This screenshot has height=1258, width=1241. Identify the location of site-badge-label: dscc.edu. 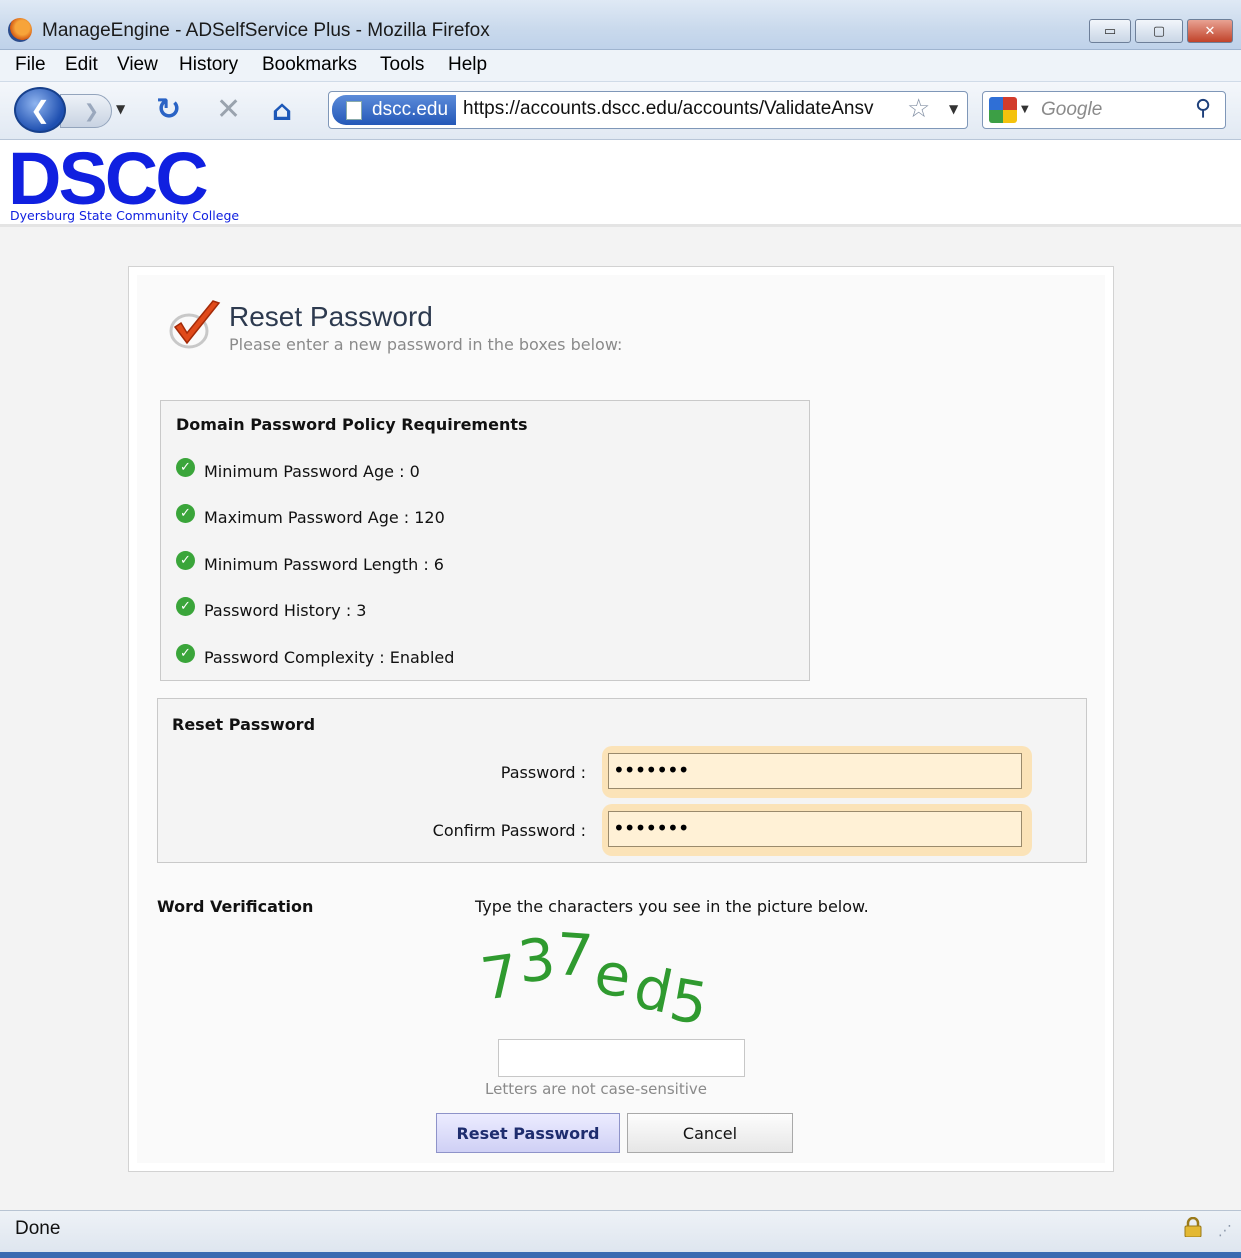
(410, 109).